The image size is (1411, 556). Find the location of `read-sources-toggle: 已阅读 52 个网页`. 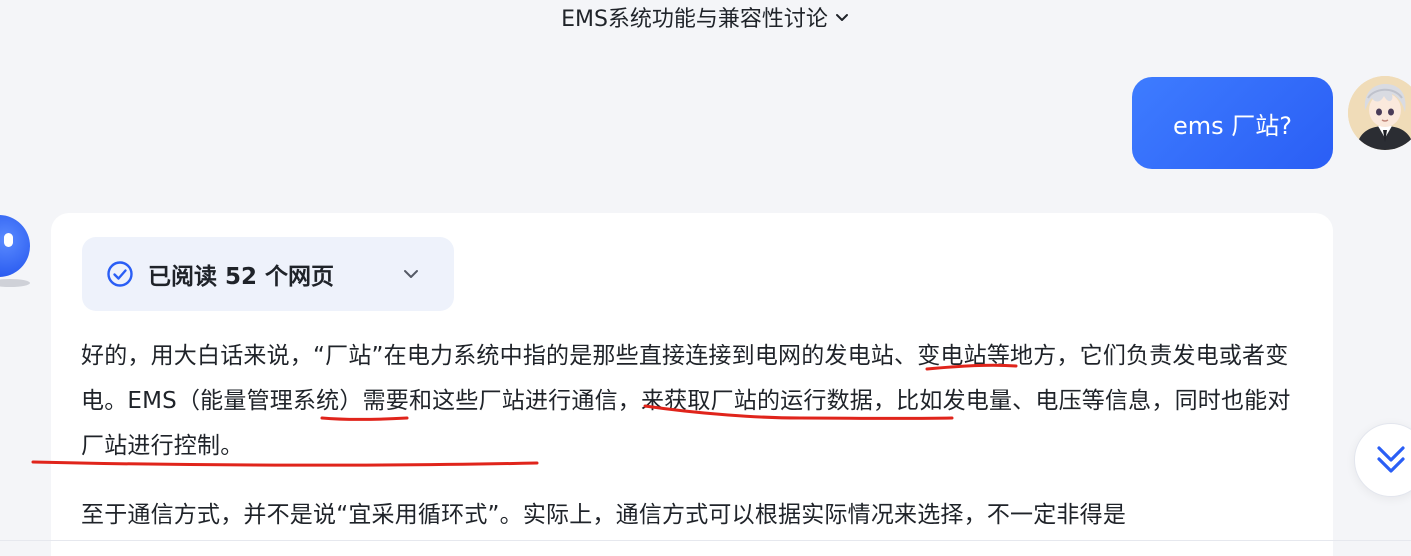

read-sources-toggle: 已阅读 52 个网页 is located at coordinates (268, 274).